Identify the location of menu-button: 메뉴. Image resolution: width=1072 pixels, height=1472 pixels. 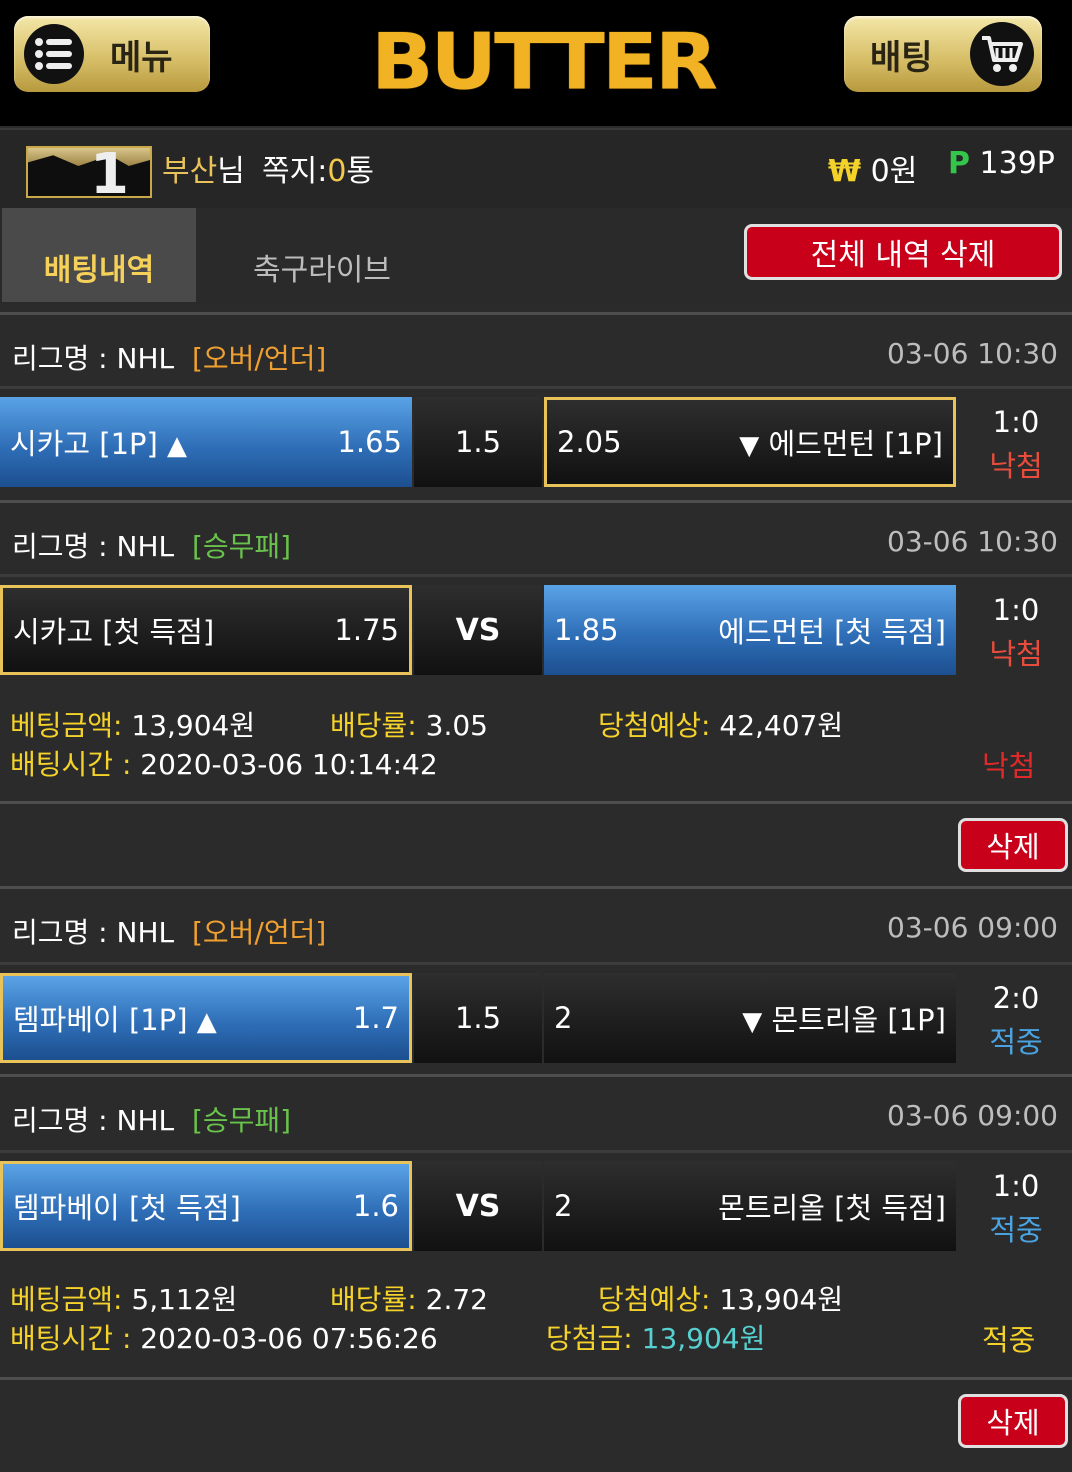
(112, 54).